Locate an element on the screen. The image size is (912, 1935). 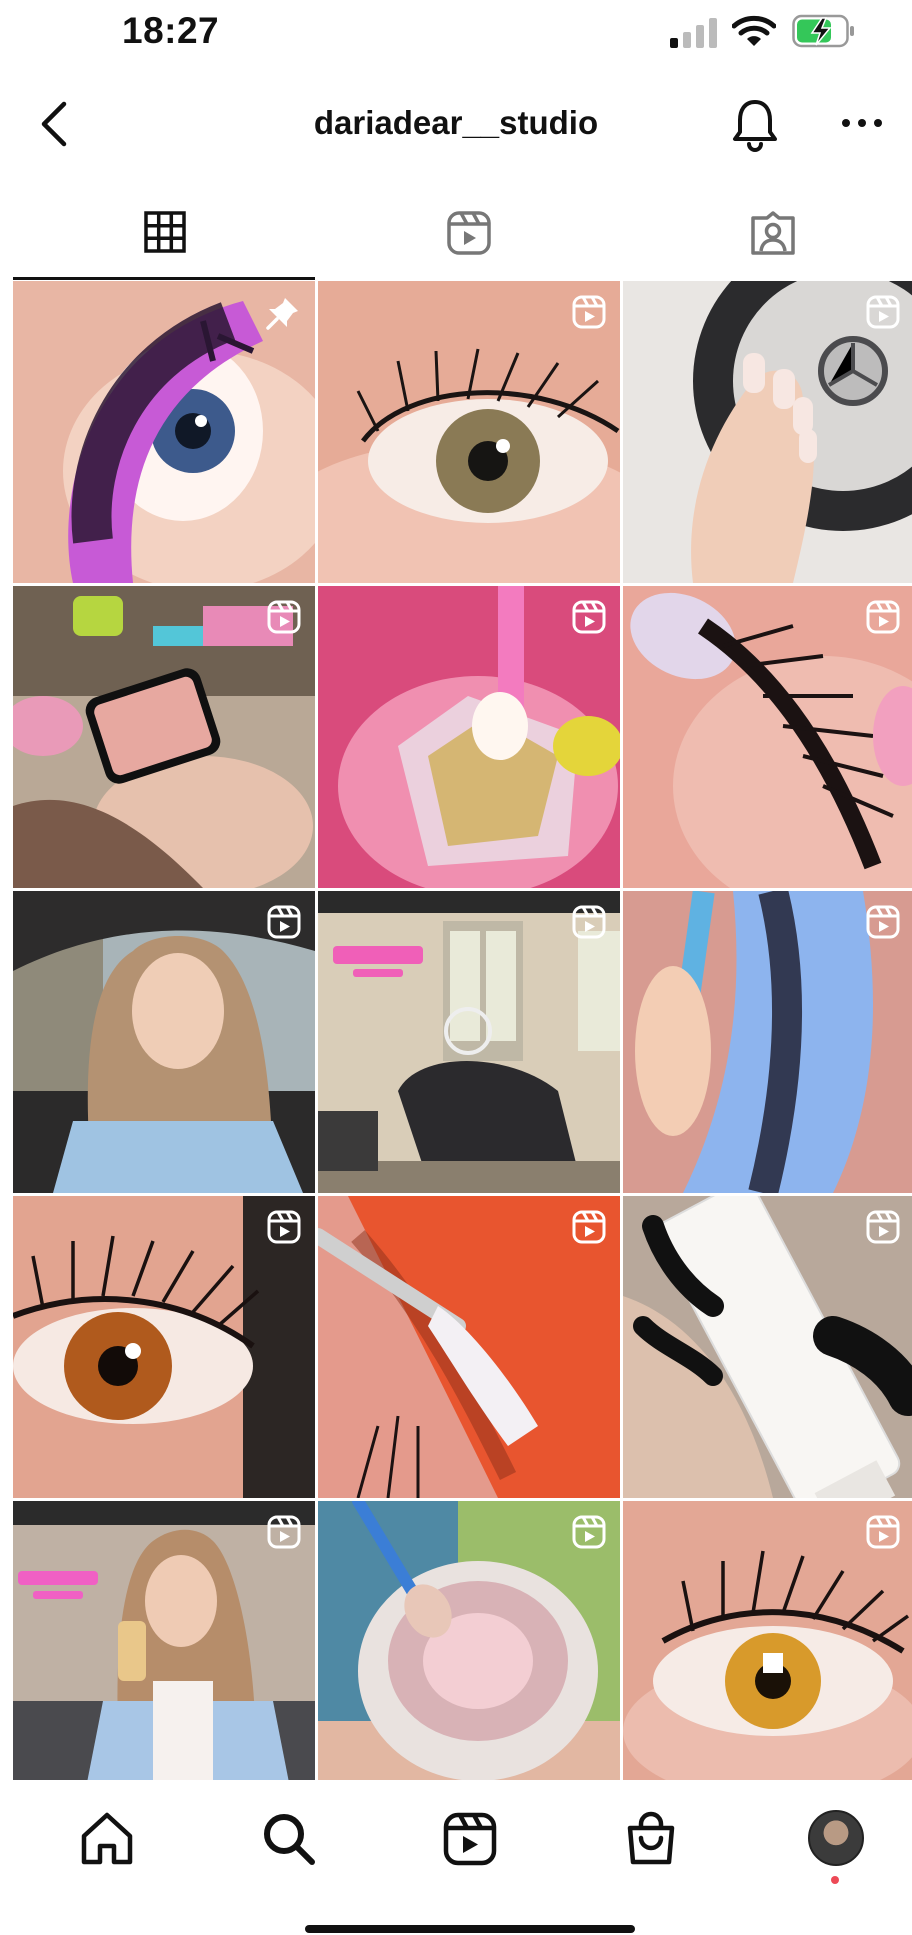
home-indicator is located at coordinates (470, 1929).